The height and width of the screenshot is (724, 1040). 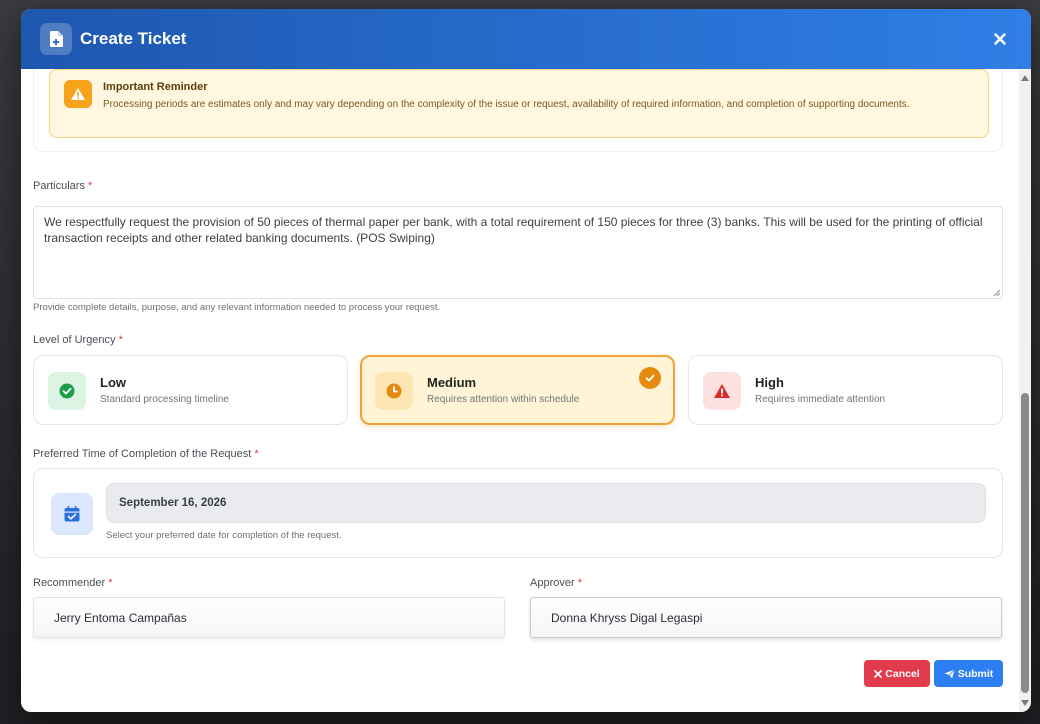 I want to click on modal-scrollbar, so click(x=1025, y=390).